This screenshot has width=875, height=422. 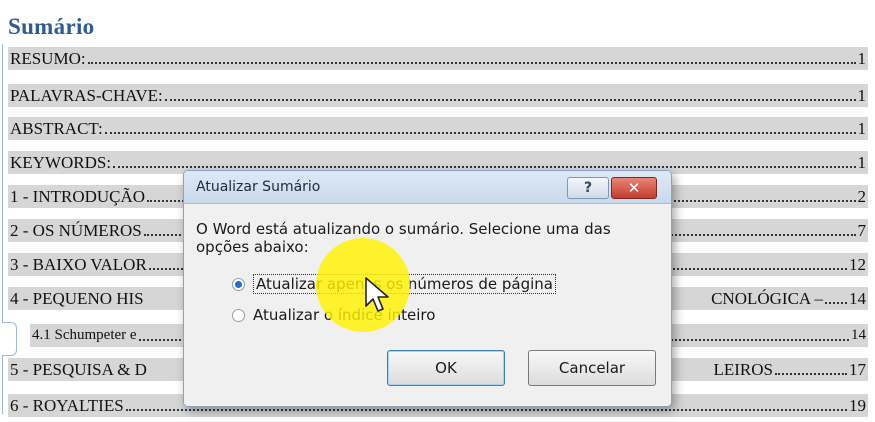 What do you see at coordinates (592, 368) in the screenshot?
I see `cancel-button: Cancelar` at bounding box center [592, 368].